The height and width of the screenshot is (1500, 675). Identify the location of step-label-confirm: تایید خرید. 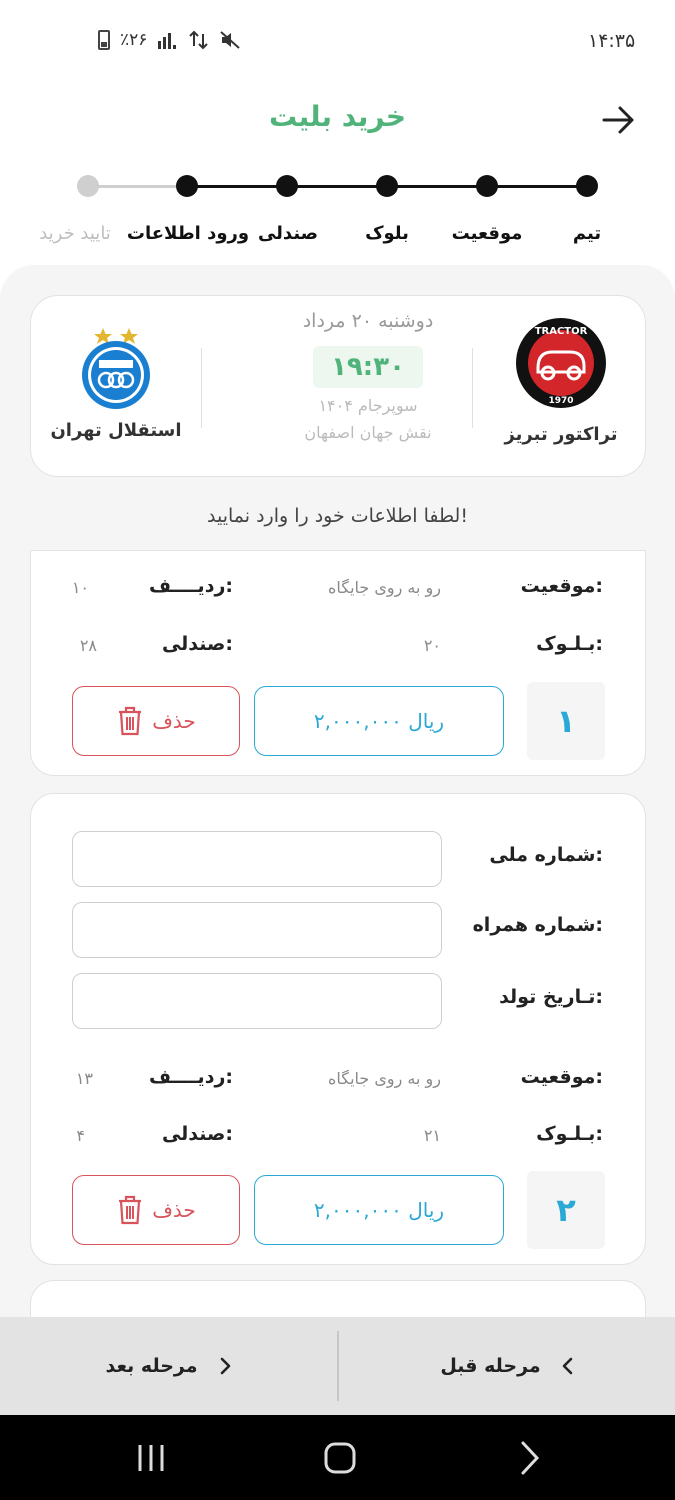
(75, 233).